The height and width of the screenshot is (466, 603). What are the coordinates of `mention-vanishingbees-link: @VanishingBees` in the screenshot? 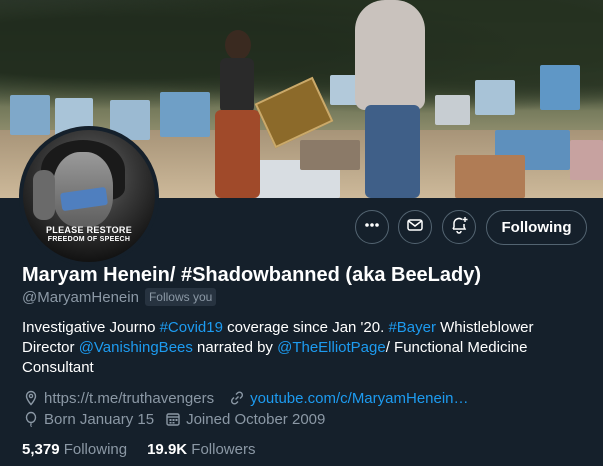 It's located at (136, 347).